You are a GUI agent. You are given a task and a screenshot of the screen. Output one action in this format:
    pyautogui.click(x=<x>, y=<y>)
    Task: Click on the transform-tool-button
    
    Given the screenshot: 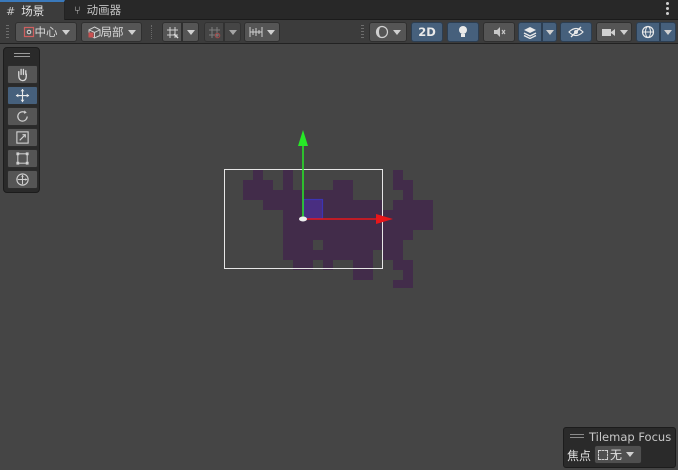 What is the action you would take?
    pyautogui.click(x=22, y=179)
    